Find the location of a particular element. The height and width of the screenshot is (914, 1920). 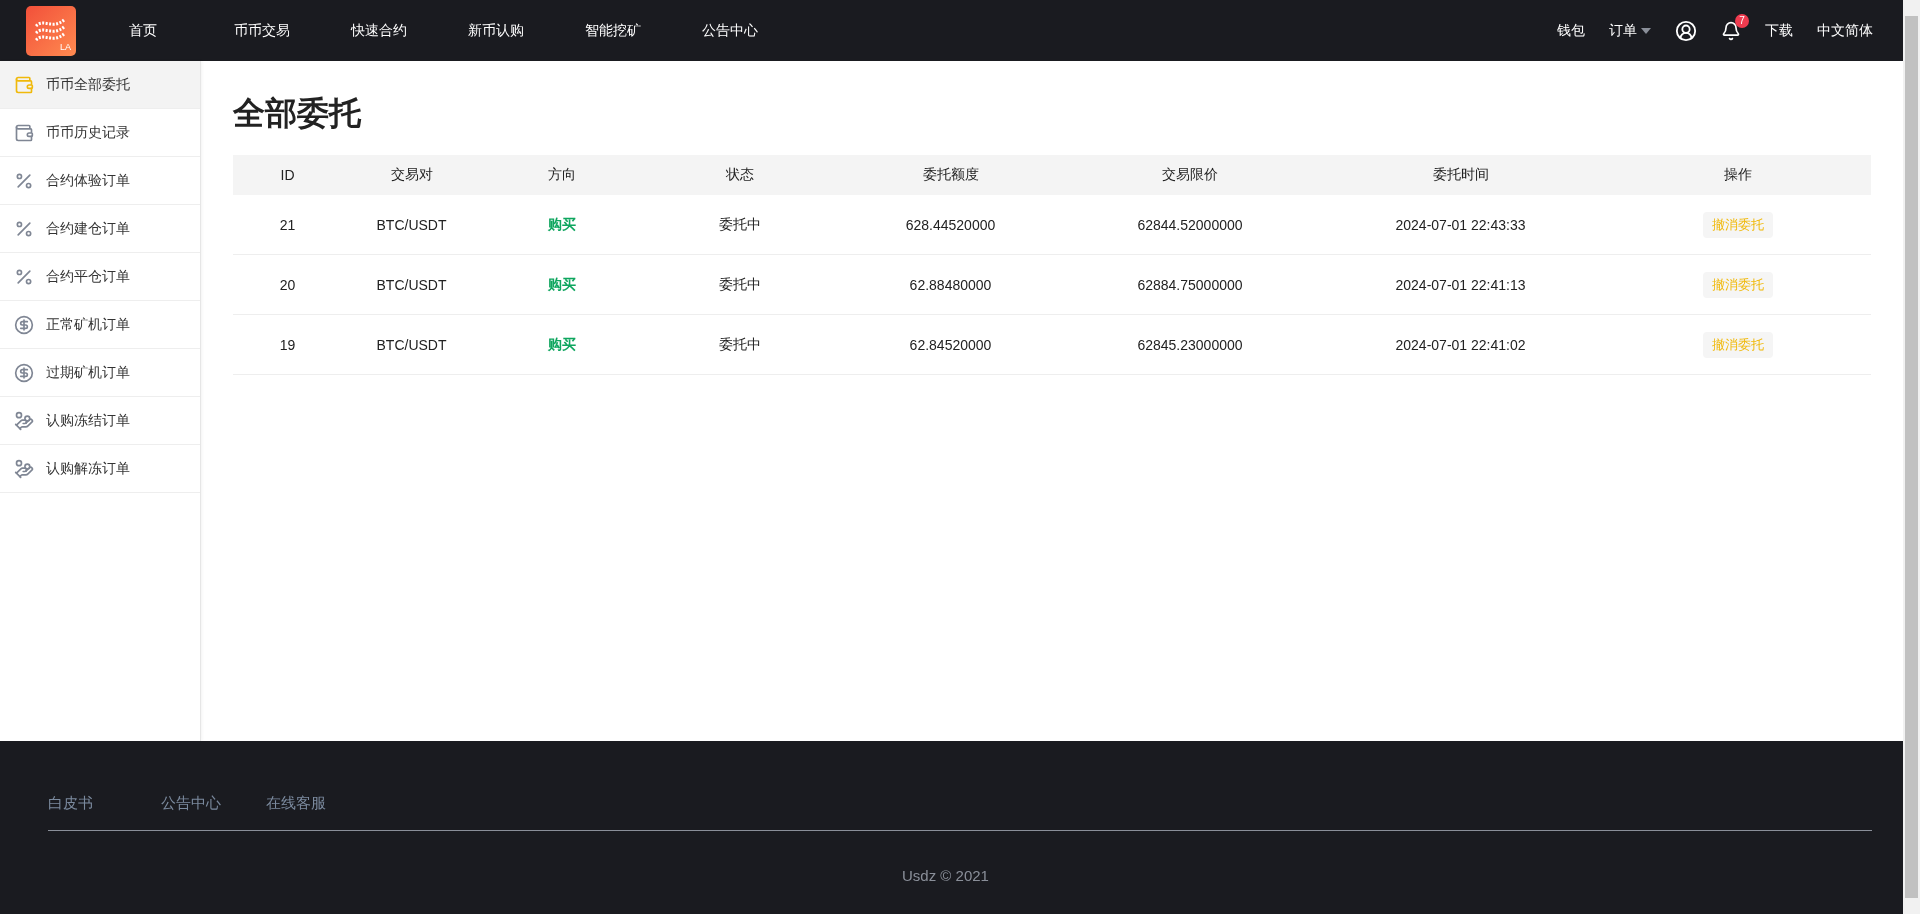

sidebar-item-label: 合约平仓订单 is located at coordinates (88, 276).